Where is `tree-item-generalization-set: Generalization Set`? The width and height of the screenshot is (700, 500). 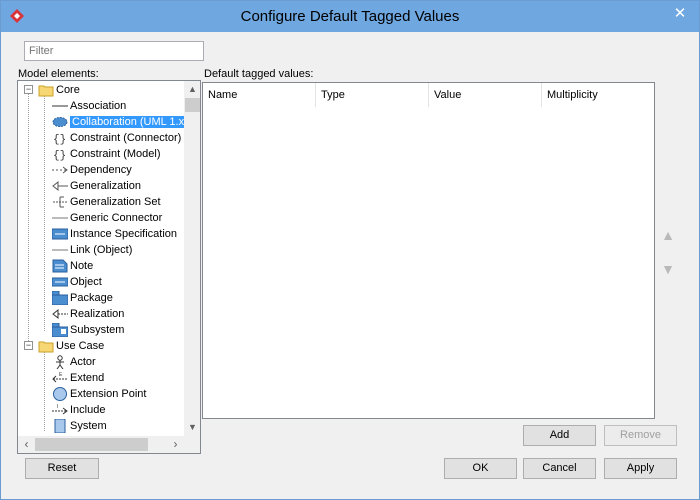
tree-item-generalization-set: Generalization Set is located at coordinates (106, 202).